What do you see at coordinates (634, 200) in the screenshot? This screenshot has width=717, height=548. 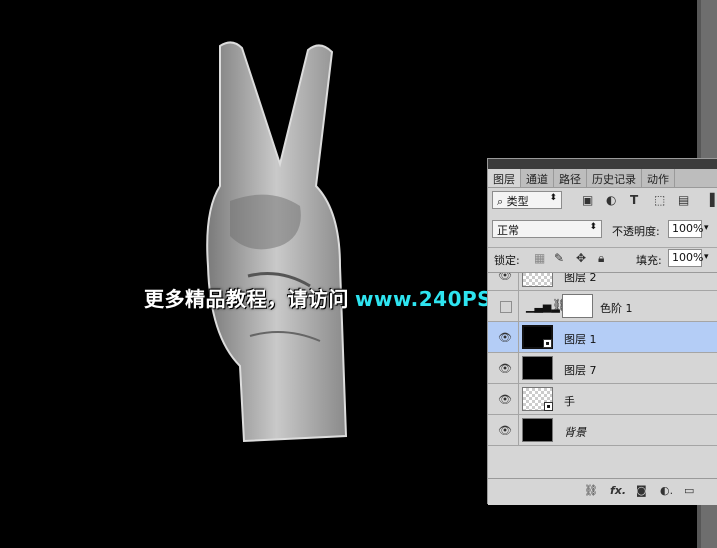 I see `text-icon: T` at bounding box center [634, 200].